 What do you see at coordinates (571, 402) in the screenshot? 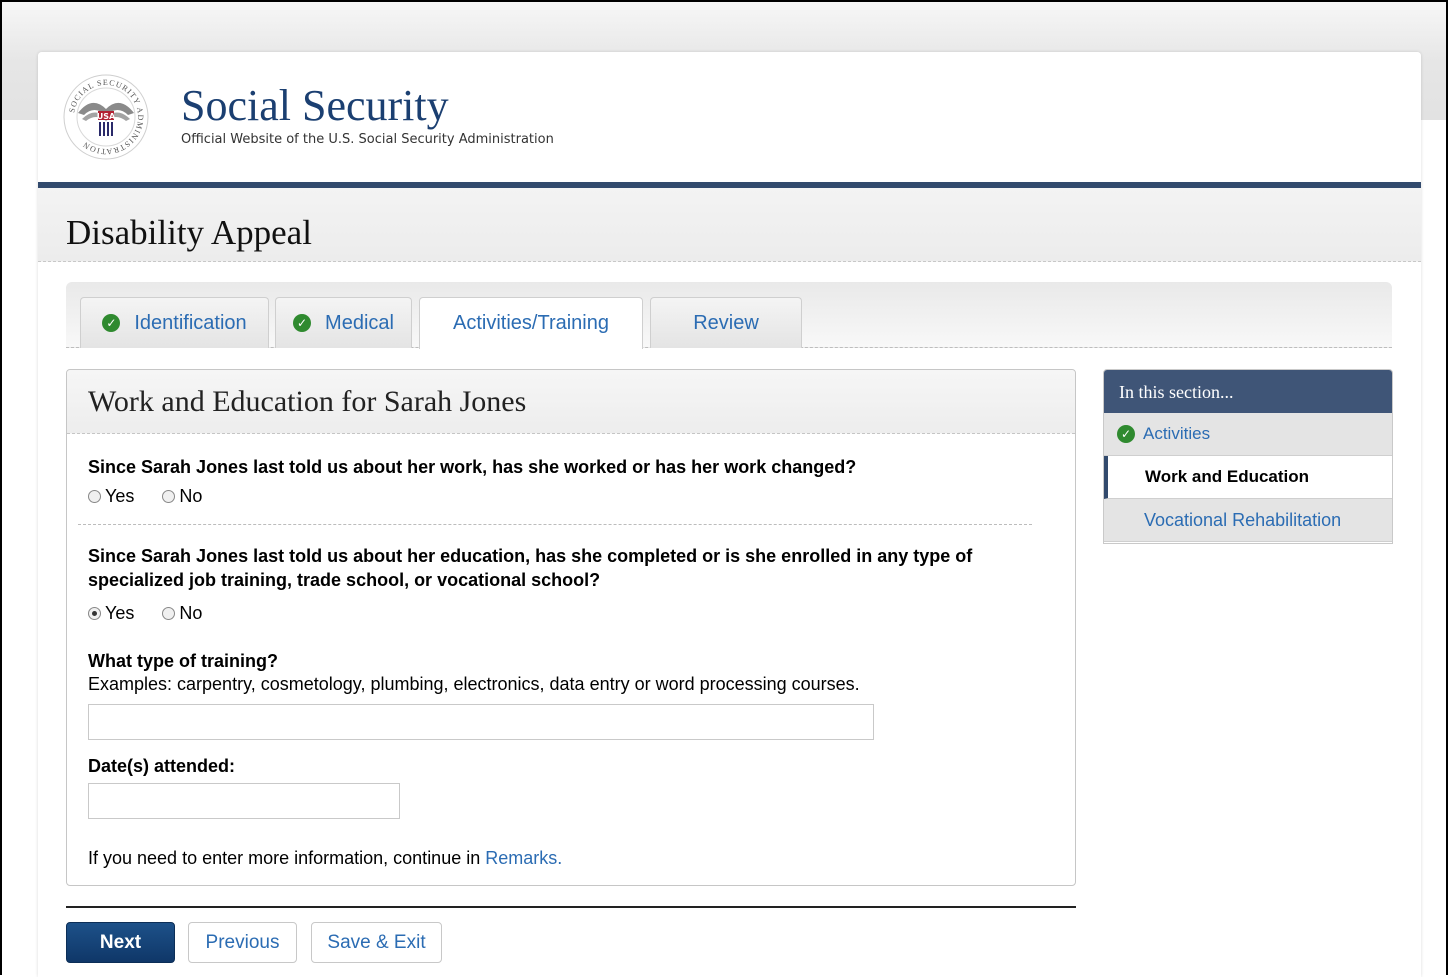
I see `panel-header: Work and Education for Sarah Jones` at bounding box center [571, 402].